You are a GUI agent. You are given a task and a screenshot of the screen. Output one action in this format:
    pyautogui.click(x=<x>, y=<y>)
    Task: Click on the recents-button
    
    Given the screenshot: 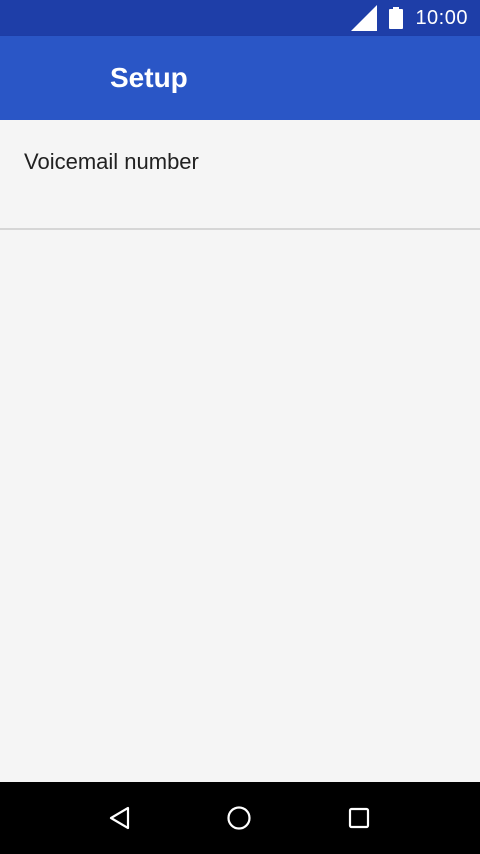 What is the action you would take?
    pyautogui.click(x=359, y=818)
    